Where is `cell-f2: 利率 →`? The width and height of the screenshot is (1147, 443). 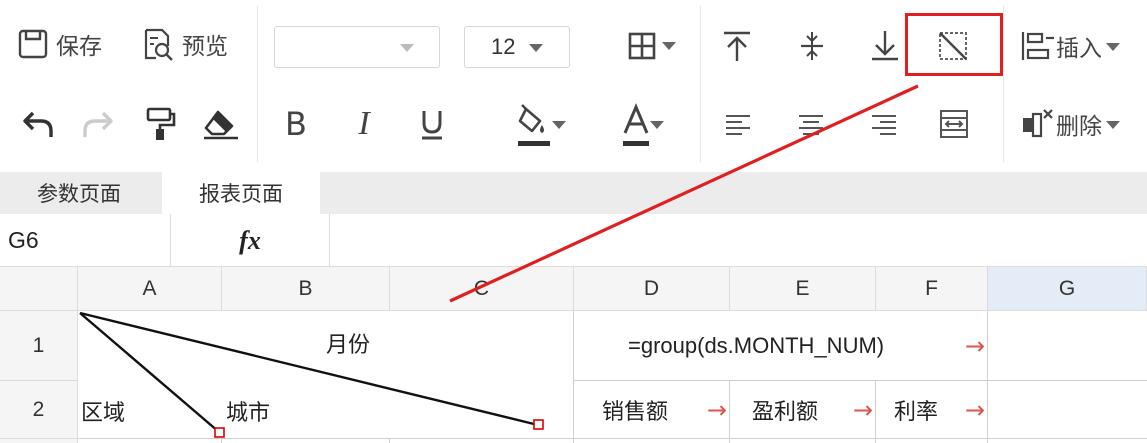 cell-f2: 利率 → is located at coordinates (932, 410).